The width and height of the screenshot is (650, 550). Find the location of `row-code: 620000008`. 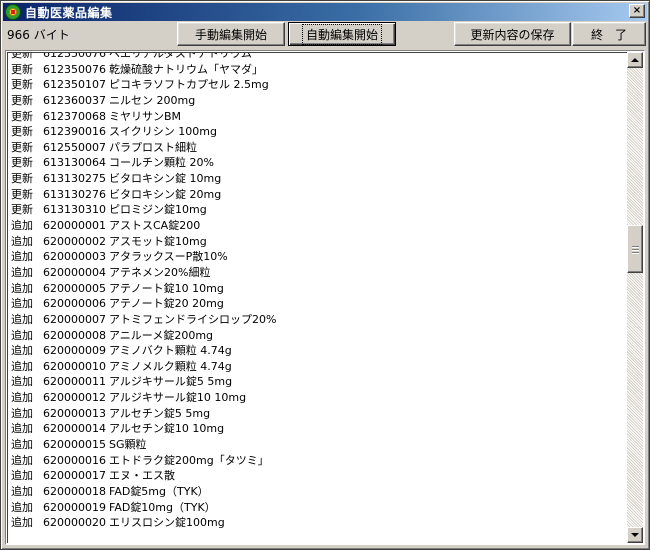

row-code: 620000008 is located at coordinates (74, 335).